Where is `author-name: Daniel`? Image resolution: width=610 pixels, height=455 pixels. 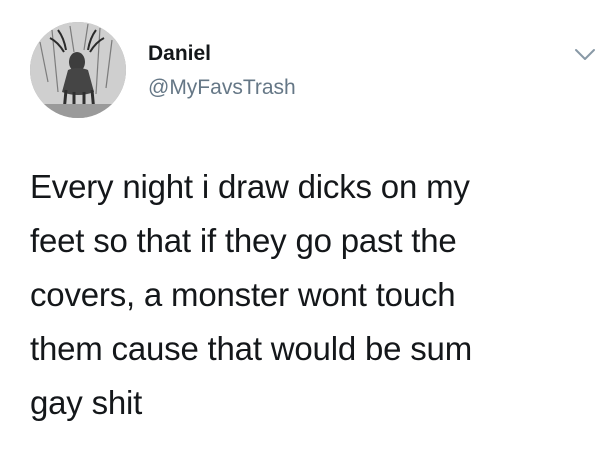 author-name: Daniel is located at coordinates (179, 54).